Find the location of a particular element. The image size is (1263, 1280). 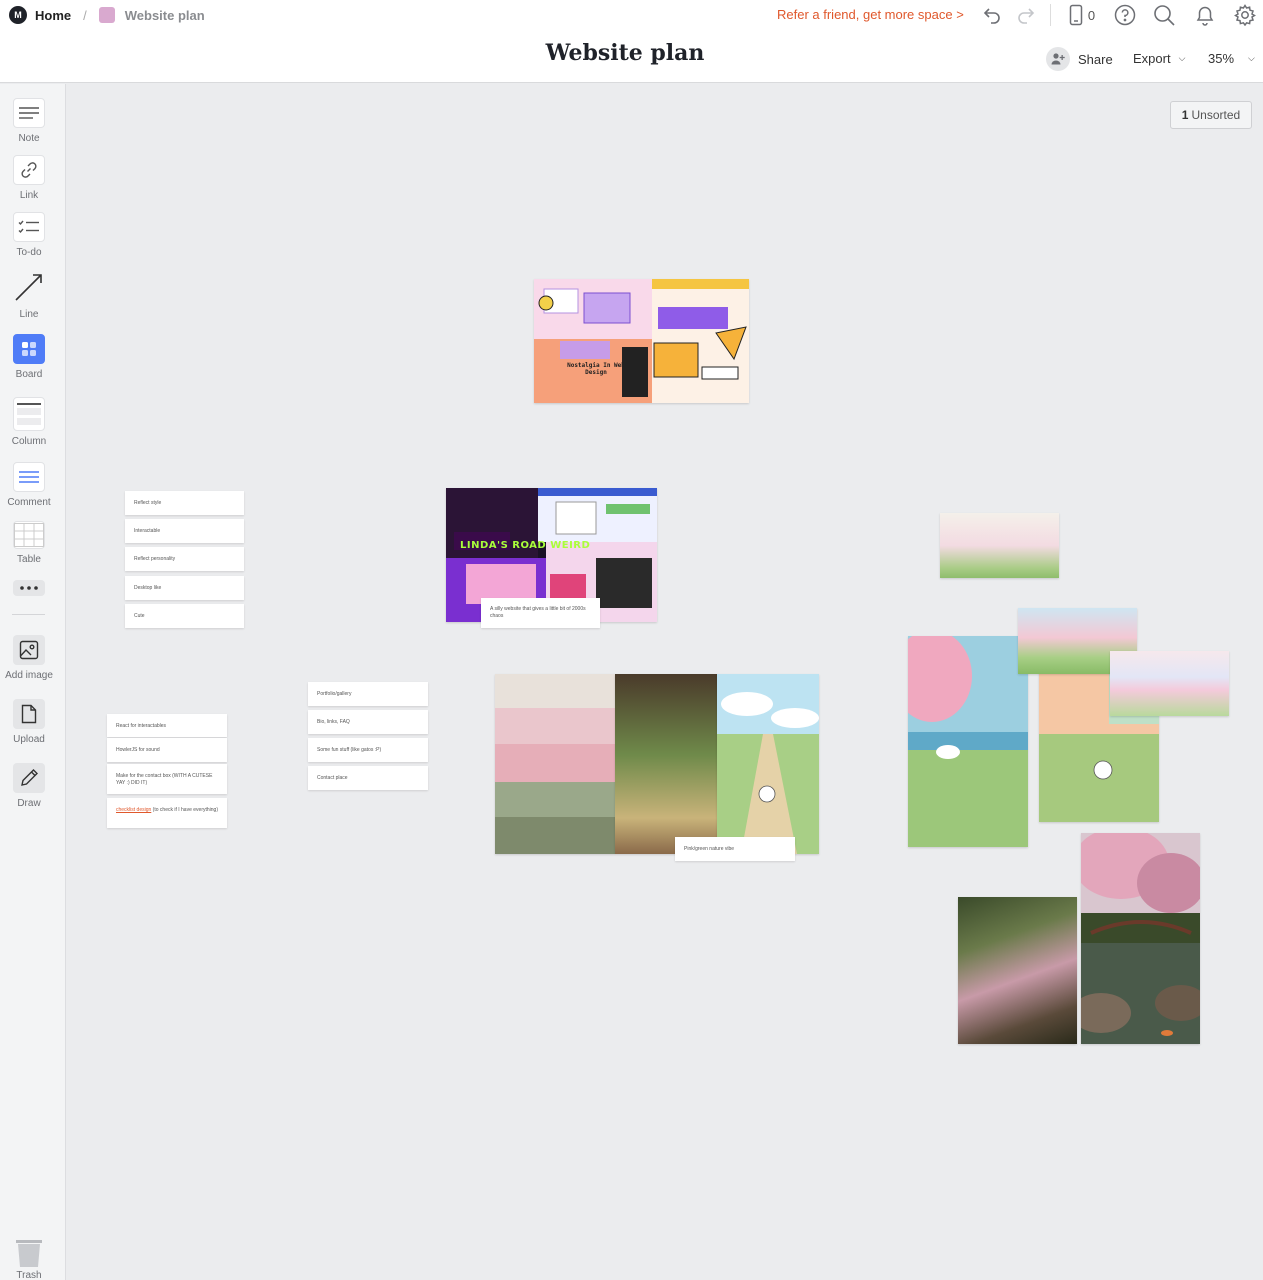

toolbar-divider is located at coordinates (1050, 15).